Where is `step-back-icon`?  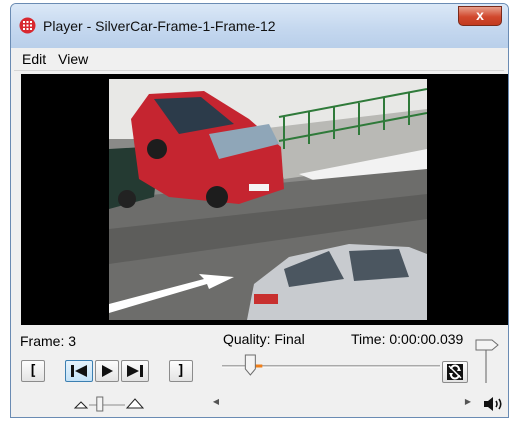 step-back-icon is located at coordinates (79, 371).